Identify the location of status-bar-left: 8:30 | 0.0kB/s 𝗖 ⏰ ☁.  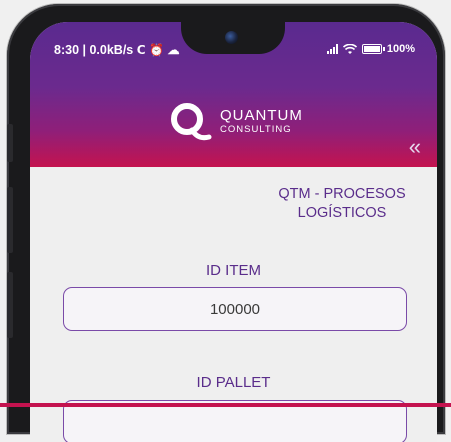
(116, 50).